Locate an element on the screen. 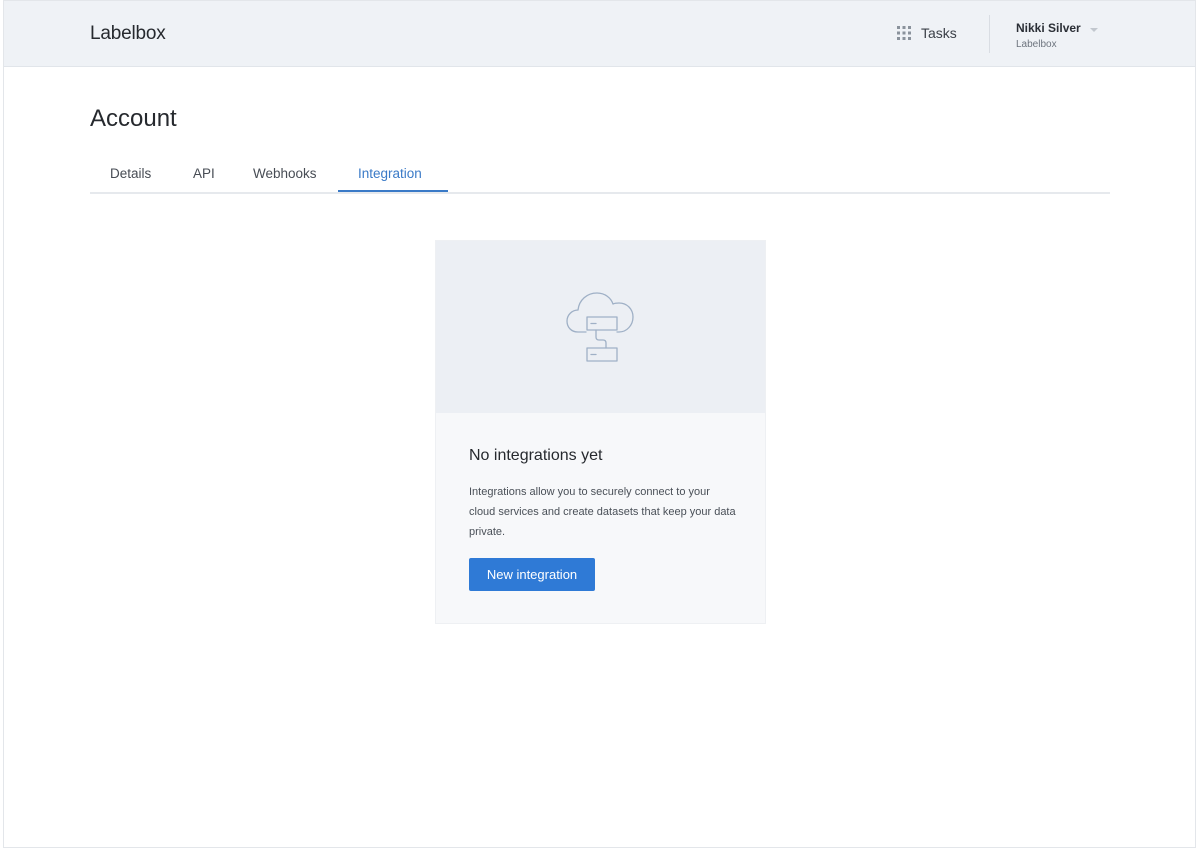 The height and width of the screenshot is (856, 1200). chevron-down-icon is located at coordinates (1094, 30).